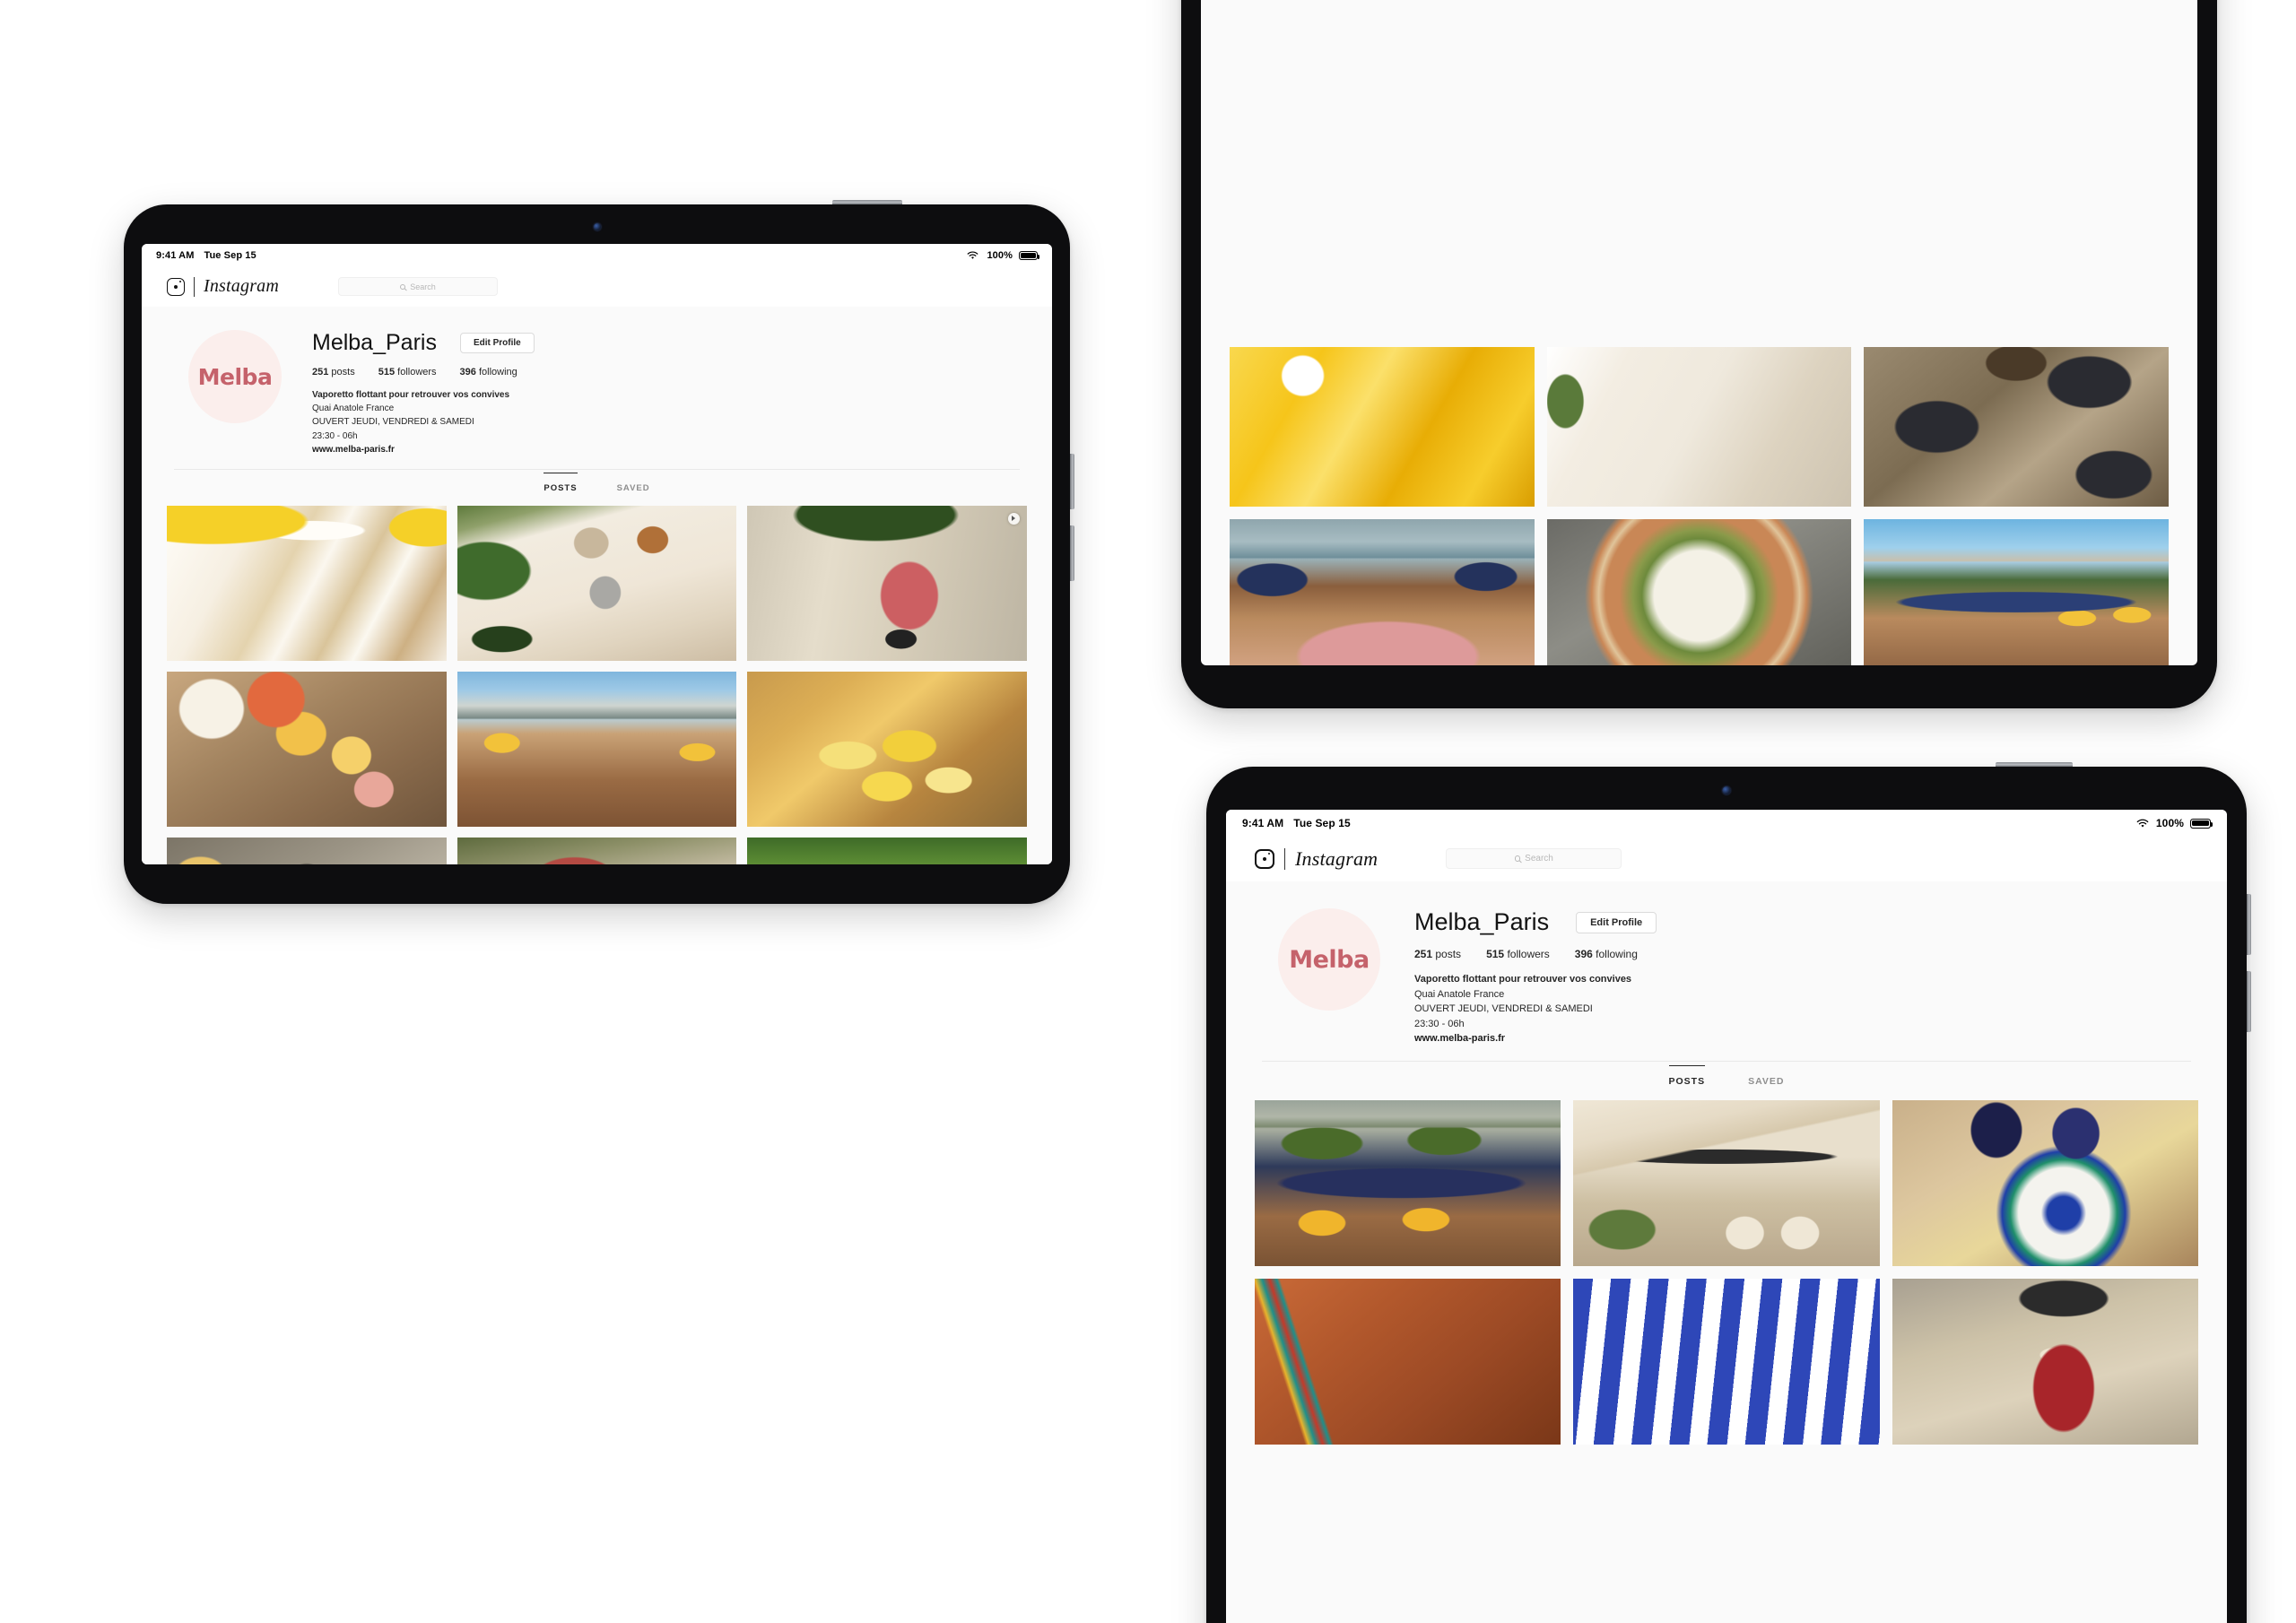  Describe the element at coordinates (2249, 924) in the screenshot. I see `volume-up-bottom-right-tablet` at that location.